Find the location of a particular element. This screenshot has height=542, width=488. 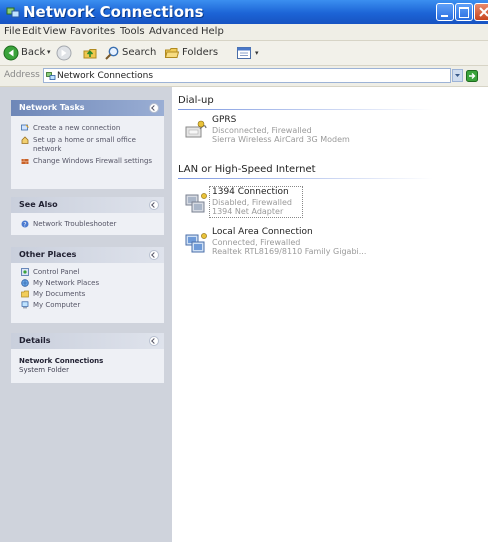

menu-help: Help is located at coordinates (212, 31).